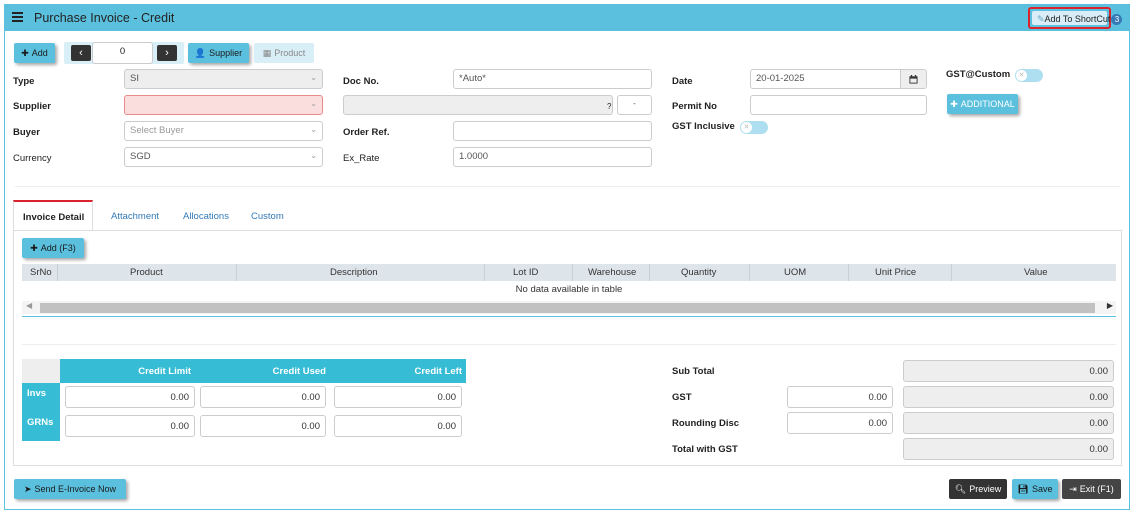  Describe the element at coordinates (569, 344) in the screenshot. I see `totals-divider` at that location.